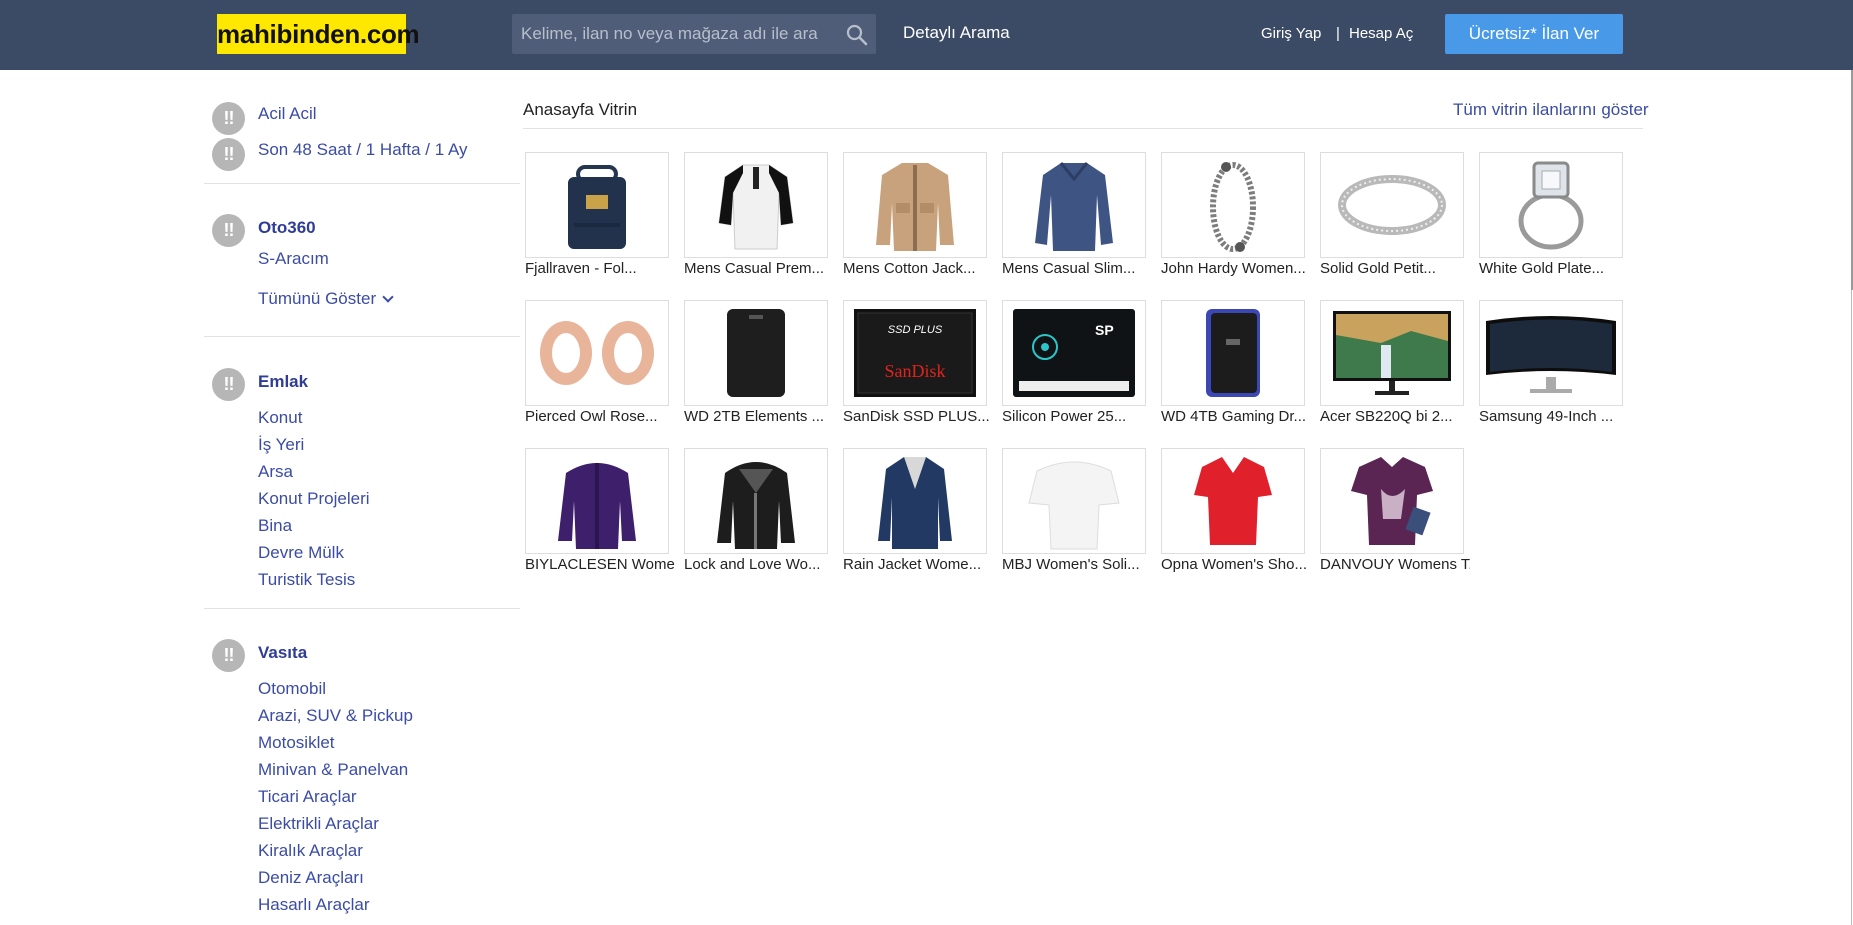 Image resolution: width=1853 pixels, height=925 pixels. What do you see at coordinates (306, 580) in the screenshot?
I see `sidebar-item-turistik-tesis: Turistik Tesis` at bounding box center [306, 580].